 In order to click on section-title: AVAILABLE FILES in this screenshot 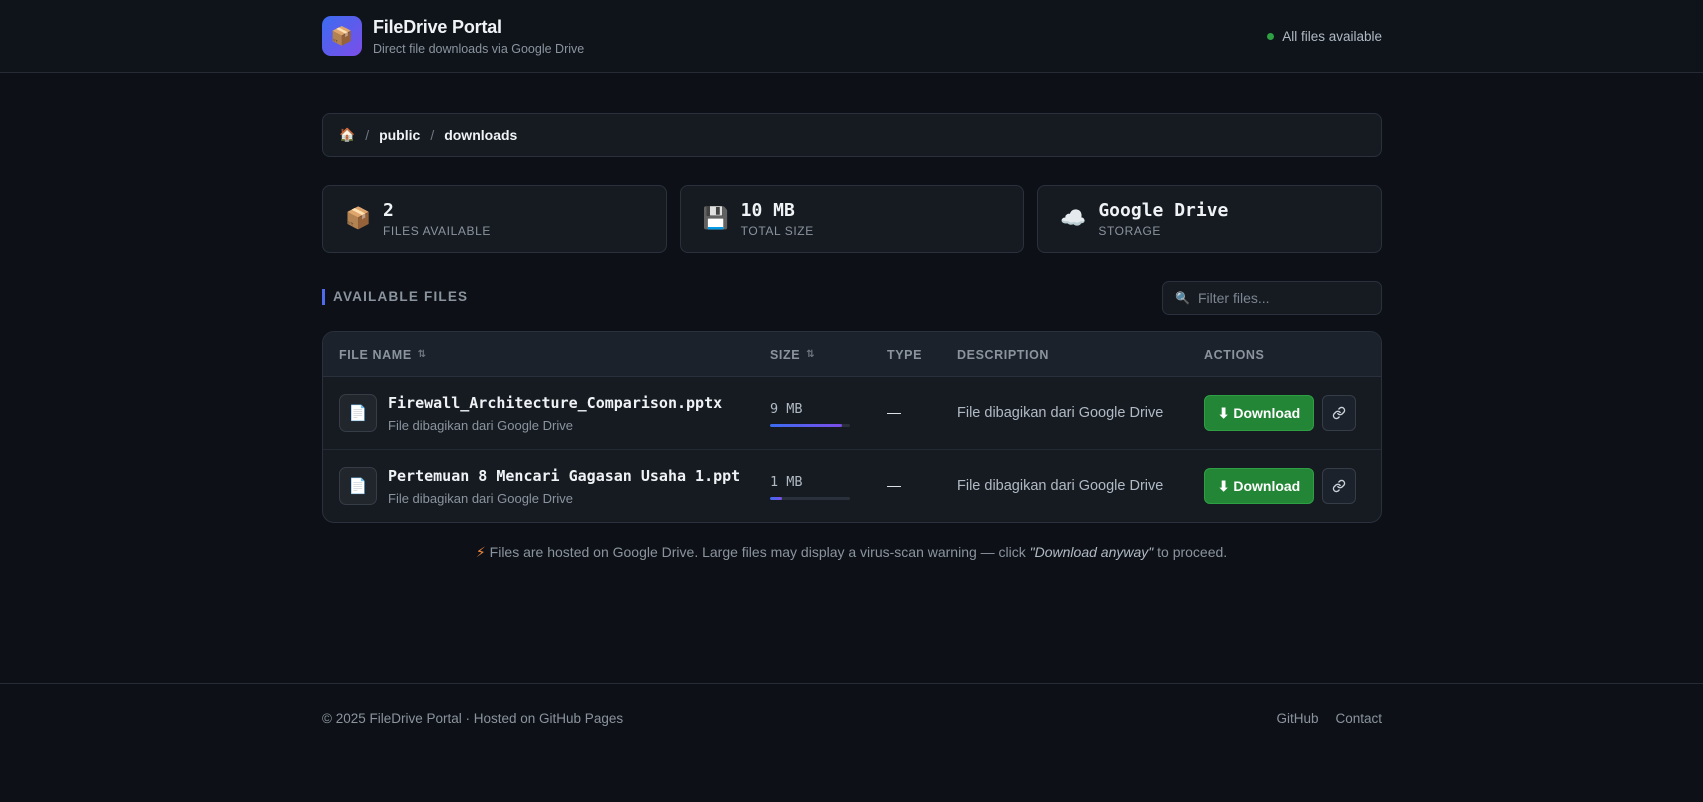, I will do `click(395, 297)`.